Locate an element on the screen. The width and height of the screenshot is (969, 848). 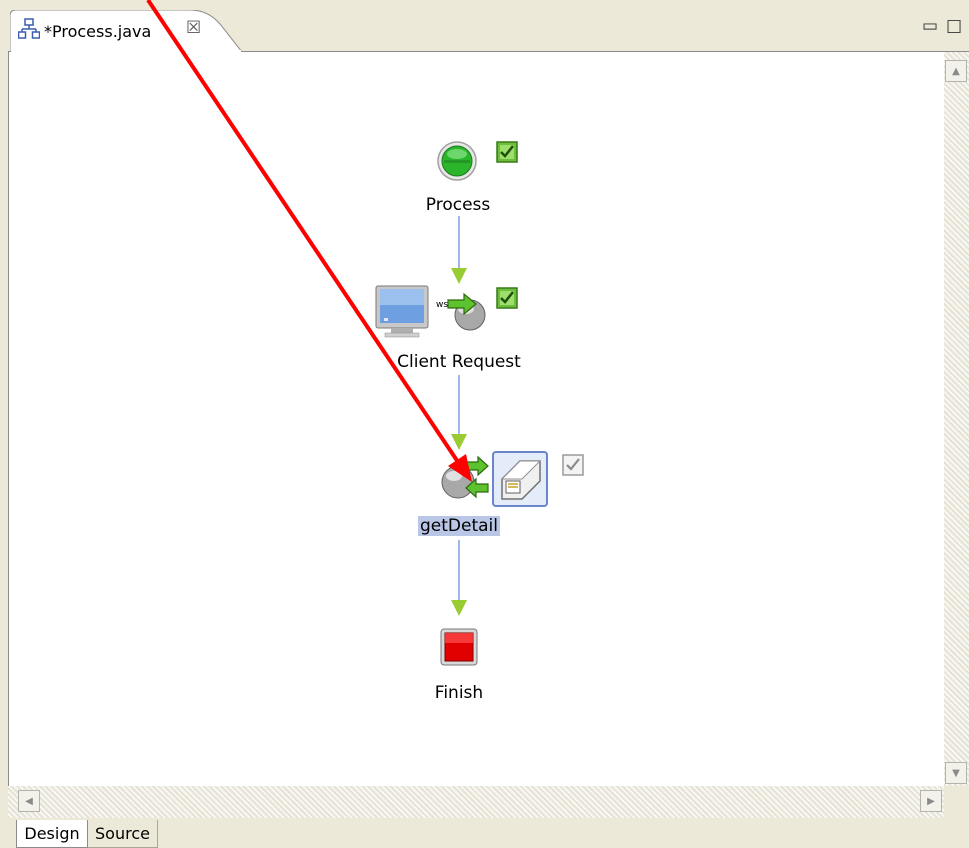
svg-text: ws is located at coordinates (442, 305).